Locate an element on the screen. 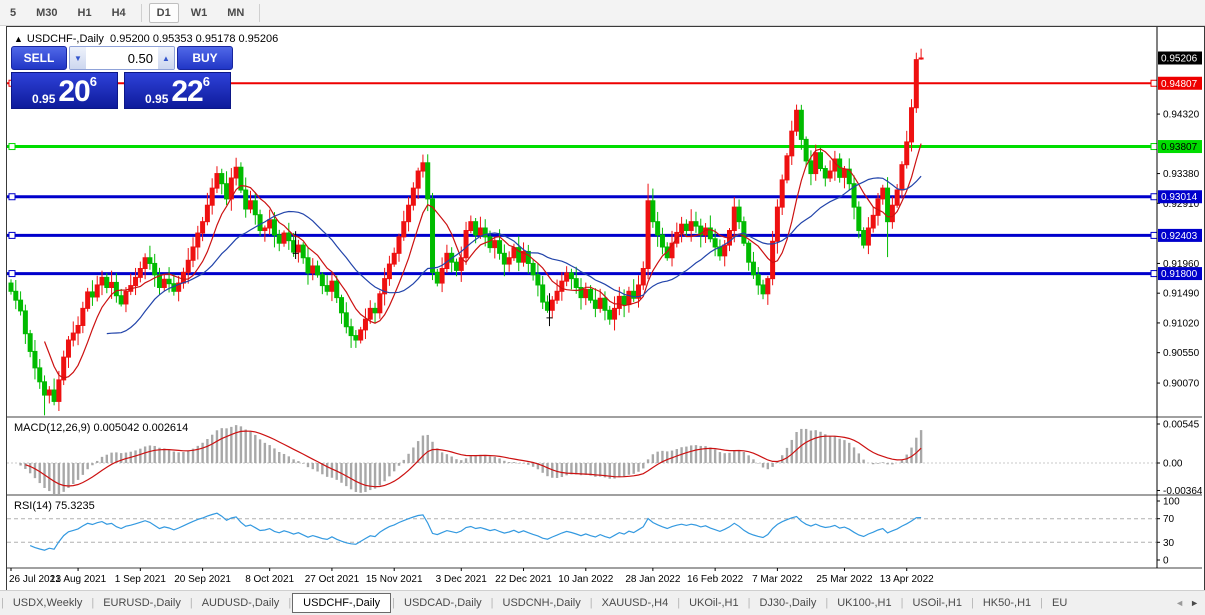 Image resolution: width=1205 pixels, height=615 pixels. svg-text: 16 Feb 2022 is located at coordinates (715, 579).